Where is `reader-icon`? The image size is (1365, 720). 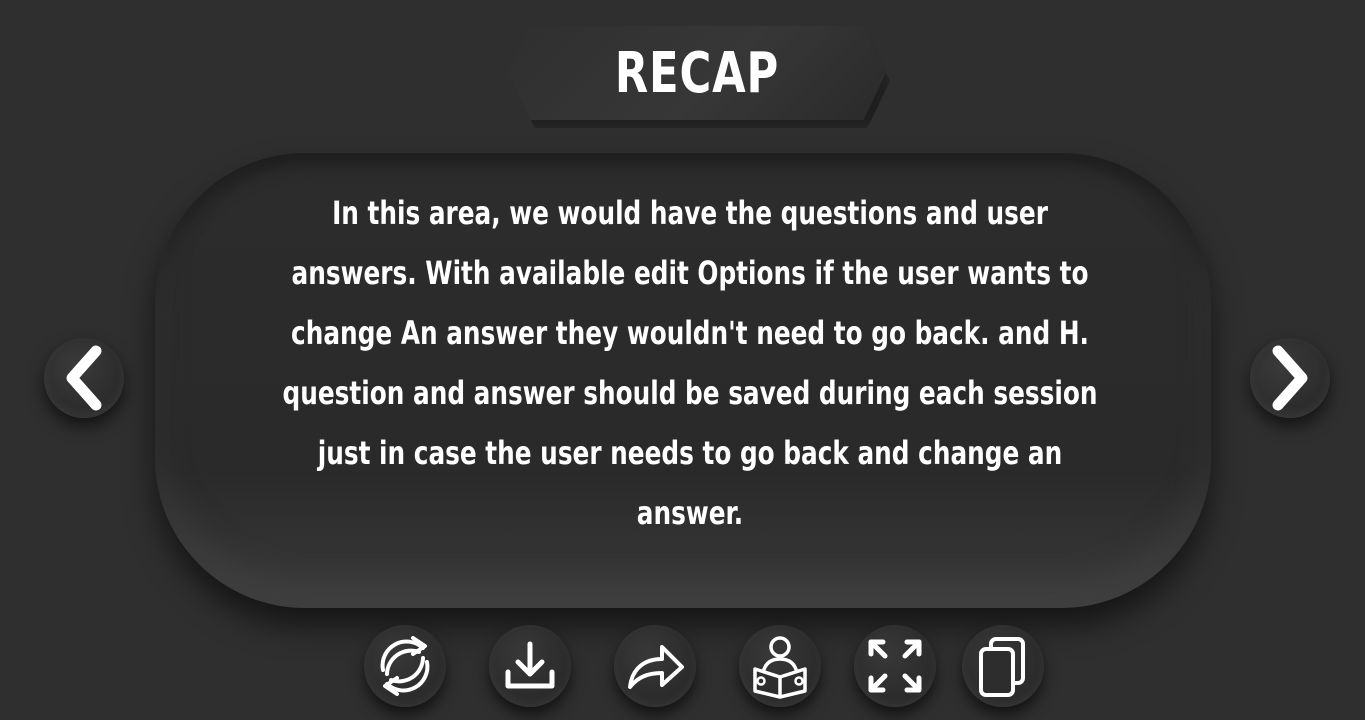
reader-icon is located at coordinates (780, 667).